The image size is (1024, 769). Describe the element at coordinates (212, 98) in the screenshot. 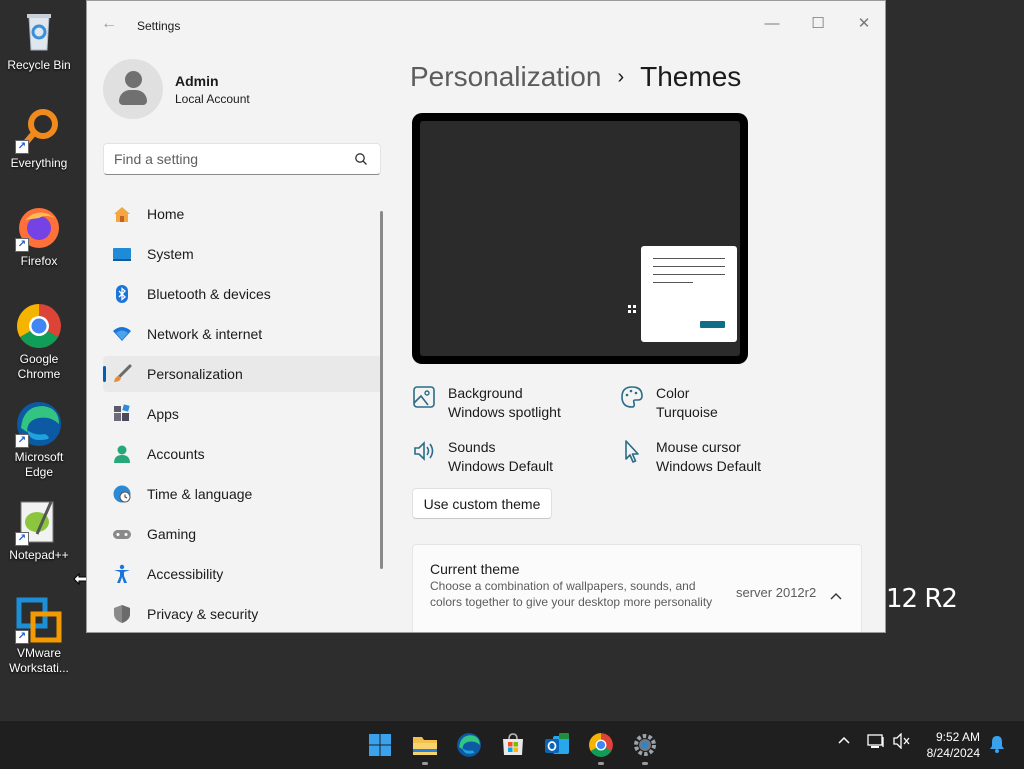

I see `account-type: Local Account` at that location.